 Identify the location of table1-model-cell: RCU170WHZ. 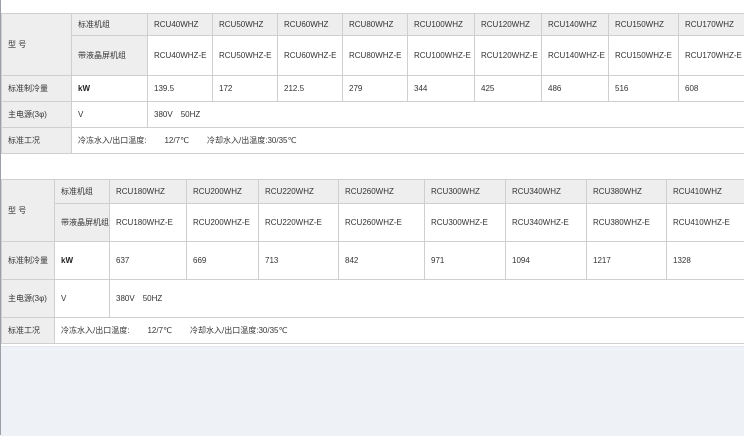
(711, 25).